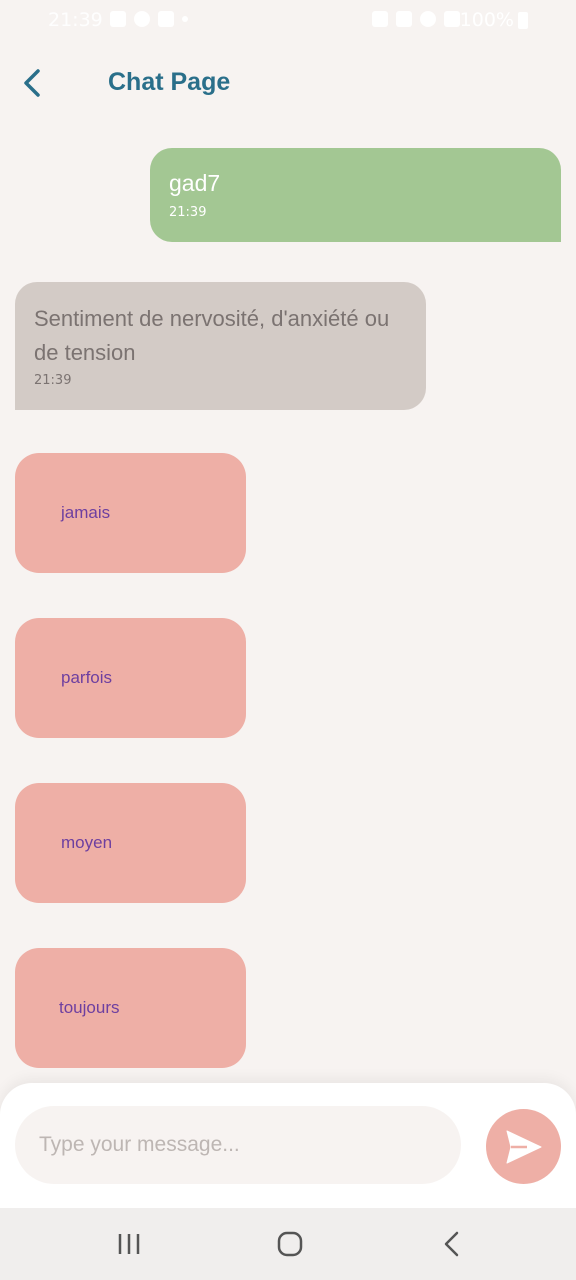  What do you see at coordinates (130, 1008) in the screenshot?
I see `option-button-toujours: toujours` at bounding box center [130, 1008].